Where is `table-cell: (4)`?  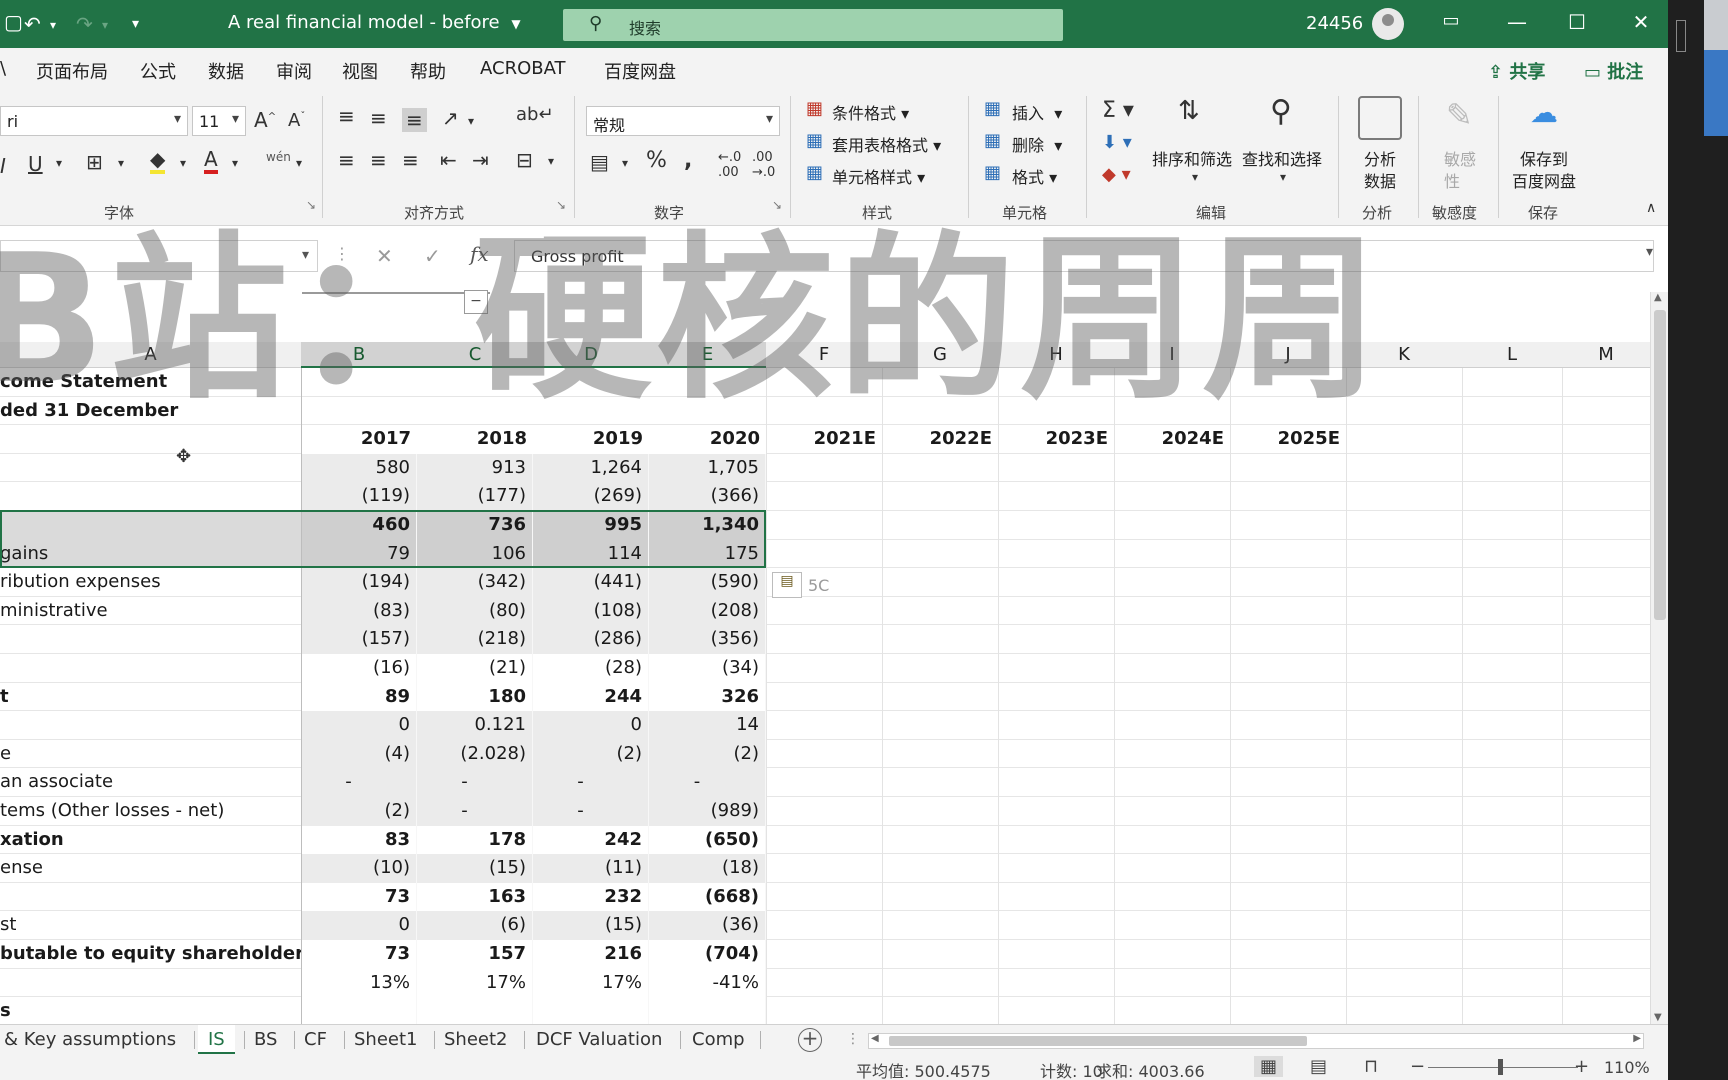
table-cell: (4) is located at coordinates (359, 754).